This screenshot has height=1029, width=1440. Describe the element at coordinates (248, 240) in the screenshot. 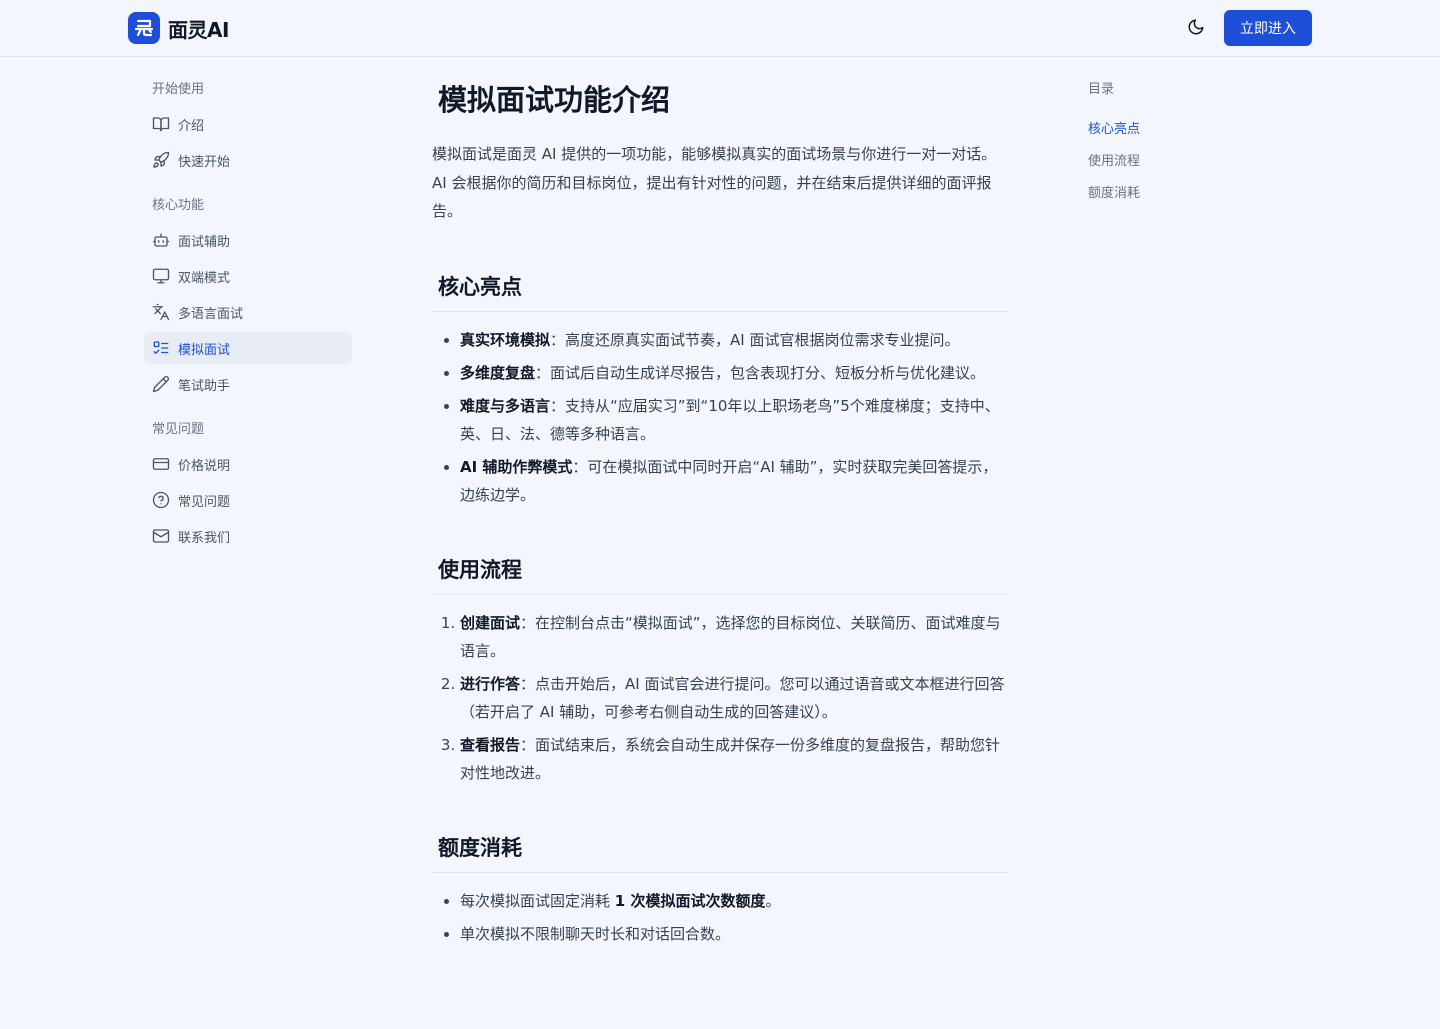

I see `sidebar-item-interview-assist: 面试辅助` at that location.